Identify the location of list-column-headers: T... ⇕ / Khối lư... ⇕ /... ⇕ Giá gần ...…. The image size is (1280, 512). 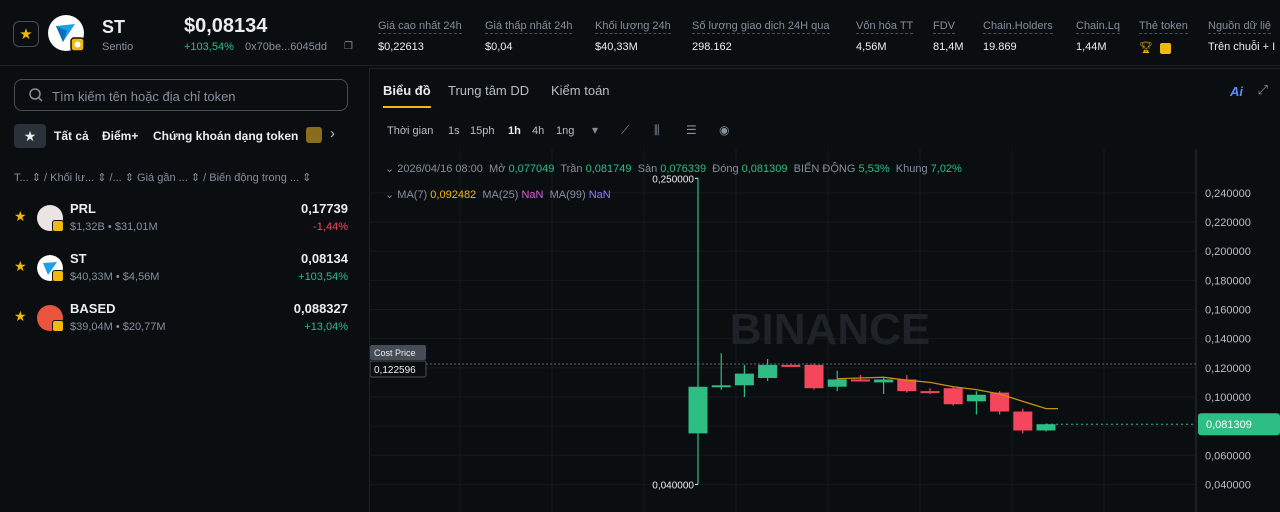
(162, 177).